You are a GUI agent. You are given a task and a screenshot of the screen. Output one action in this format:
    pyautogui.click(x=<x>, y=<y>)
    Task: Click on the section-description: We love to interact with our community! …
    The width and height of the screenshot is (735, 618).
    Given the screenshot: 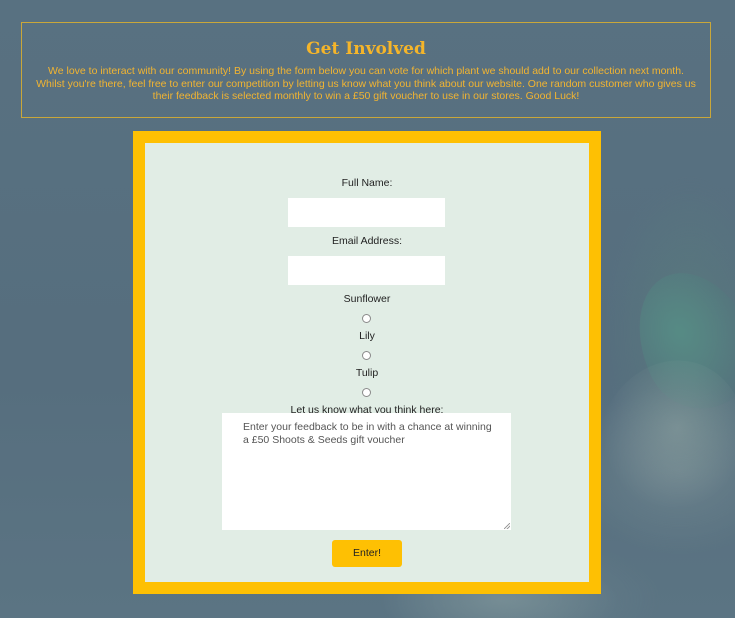 What is the action you would take?
    pyautogui.click(x=366, y=83)
    